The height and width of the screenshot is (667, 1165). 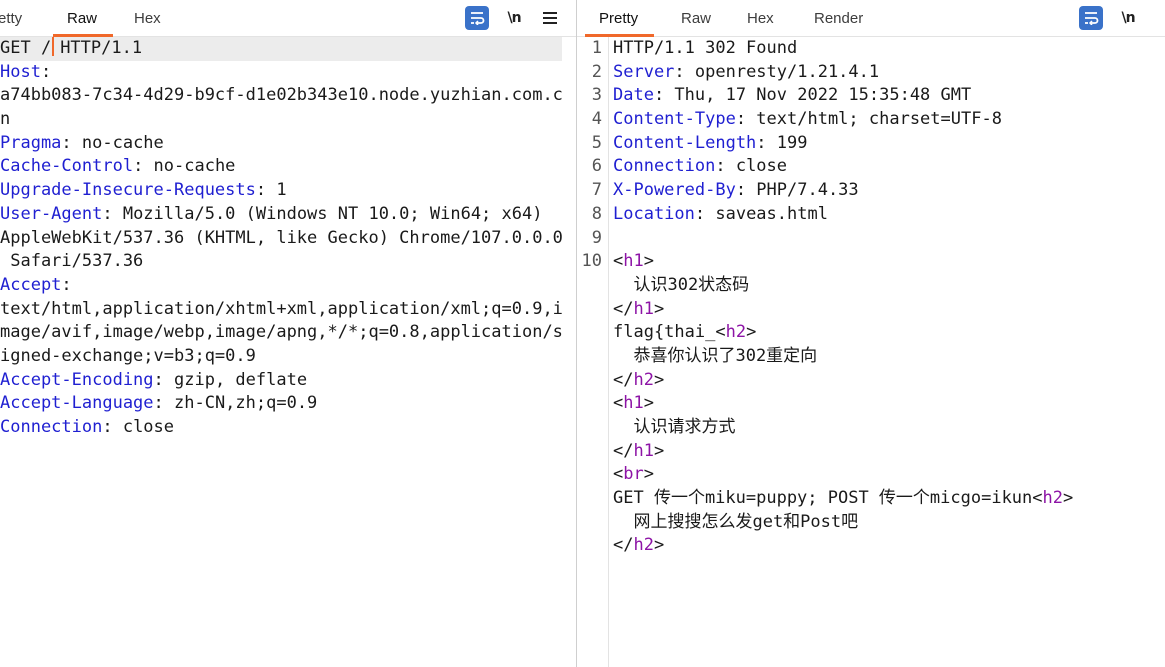 What do you see at coordinates (31, 142) in the screenshot?
I see `header-name: Pragma` at bounding box center [31, 142].